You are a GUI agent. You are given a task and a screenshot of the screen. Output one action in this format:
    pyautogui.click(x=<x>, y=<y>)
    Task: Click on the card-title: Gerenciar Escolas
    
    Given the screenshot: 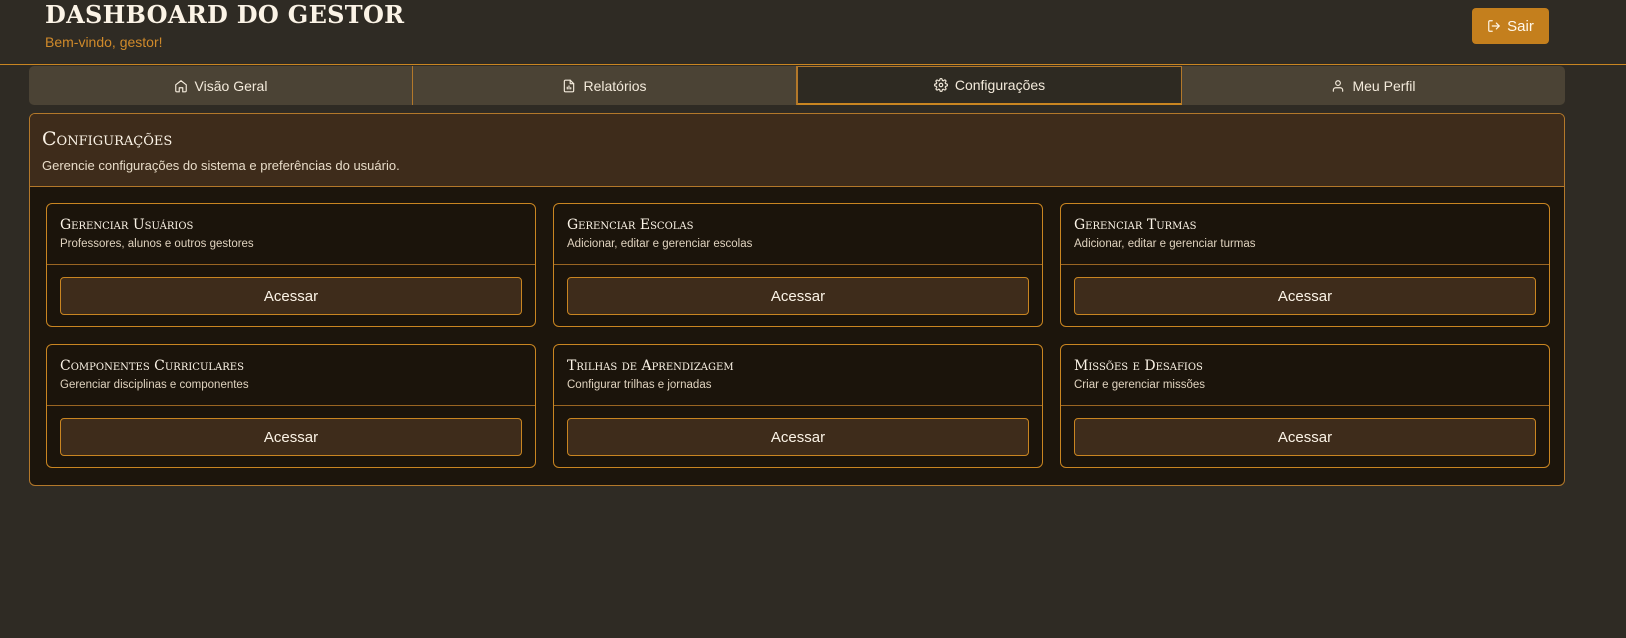 What is the action you would take?
    pyautogui.click(x=630, y=225)
    